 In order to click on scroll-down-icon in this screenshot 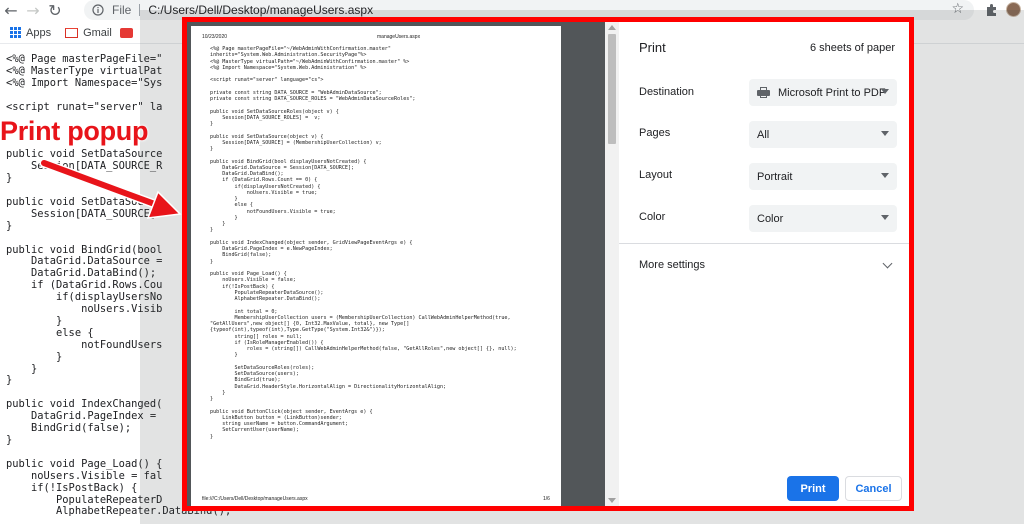, I will do `click(612, 500)`.